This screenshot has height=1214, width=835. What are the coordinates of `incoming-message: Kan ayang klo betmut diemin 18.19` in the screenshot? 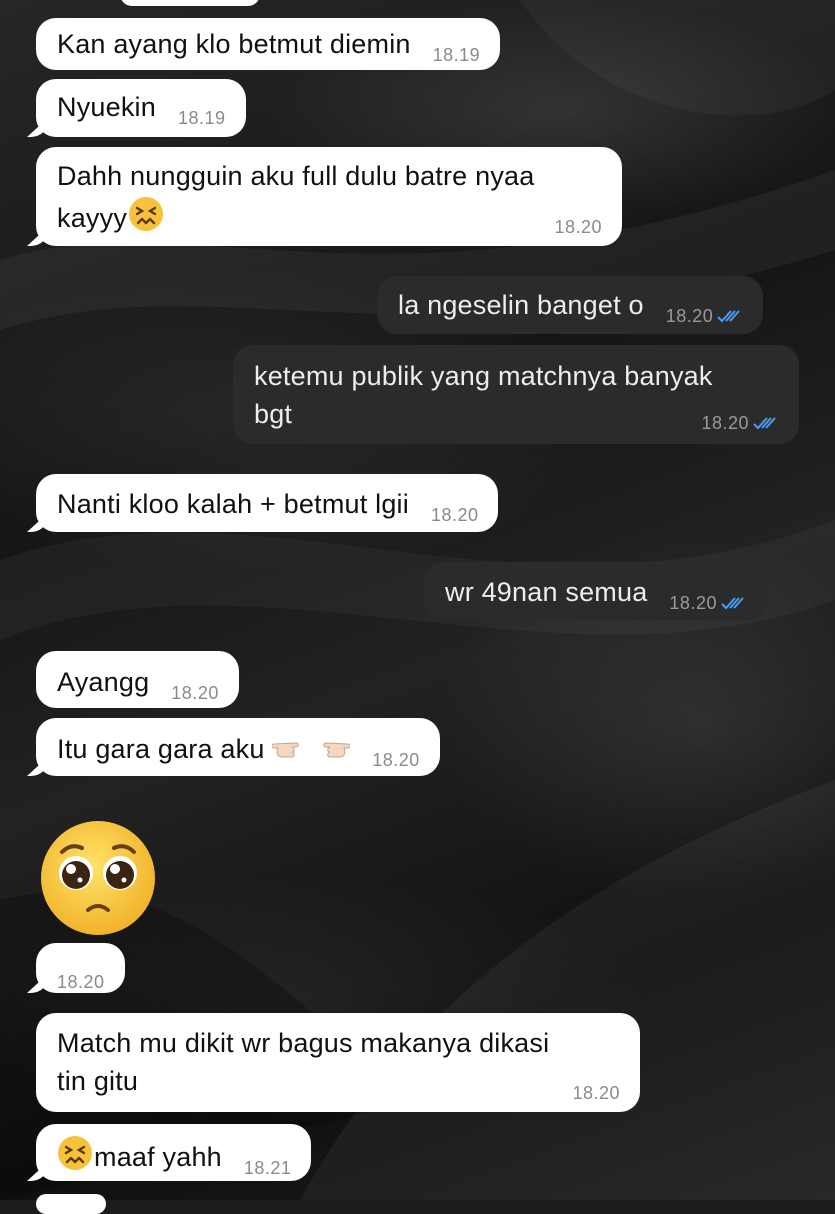 It's located at (268, 44).